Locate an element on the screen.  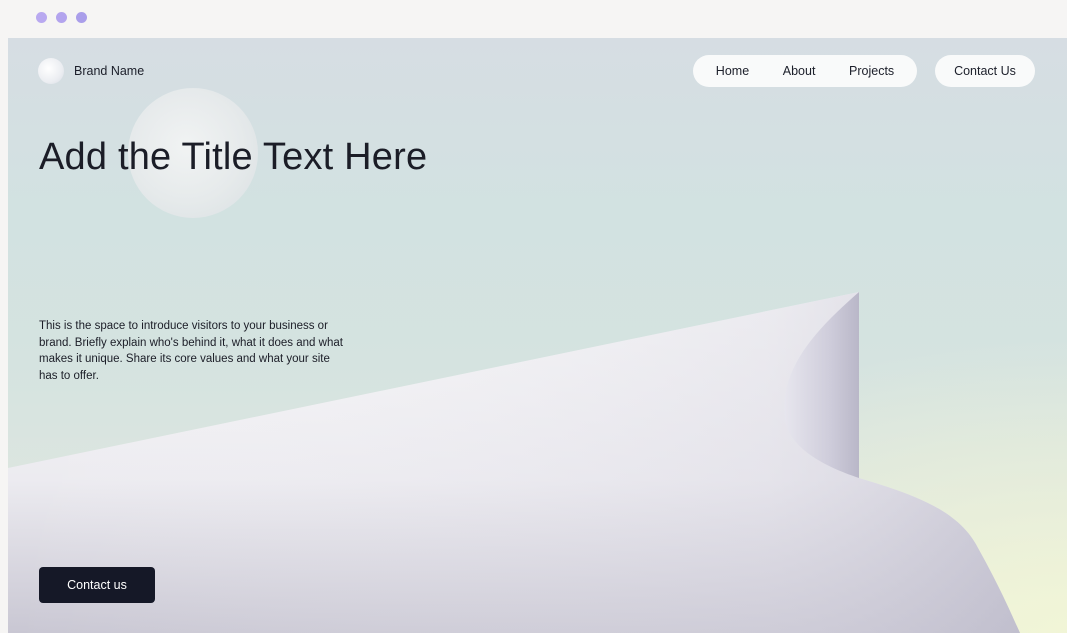
contact-us-button: Contact us is located at coordinates (97, 585).